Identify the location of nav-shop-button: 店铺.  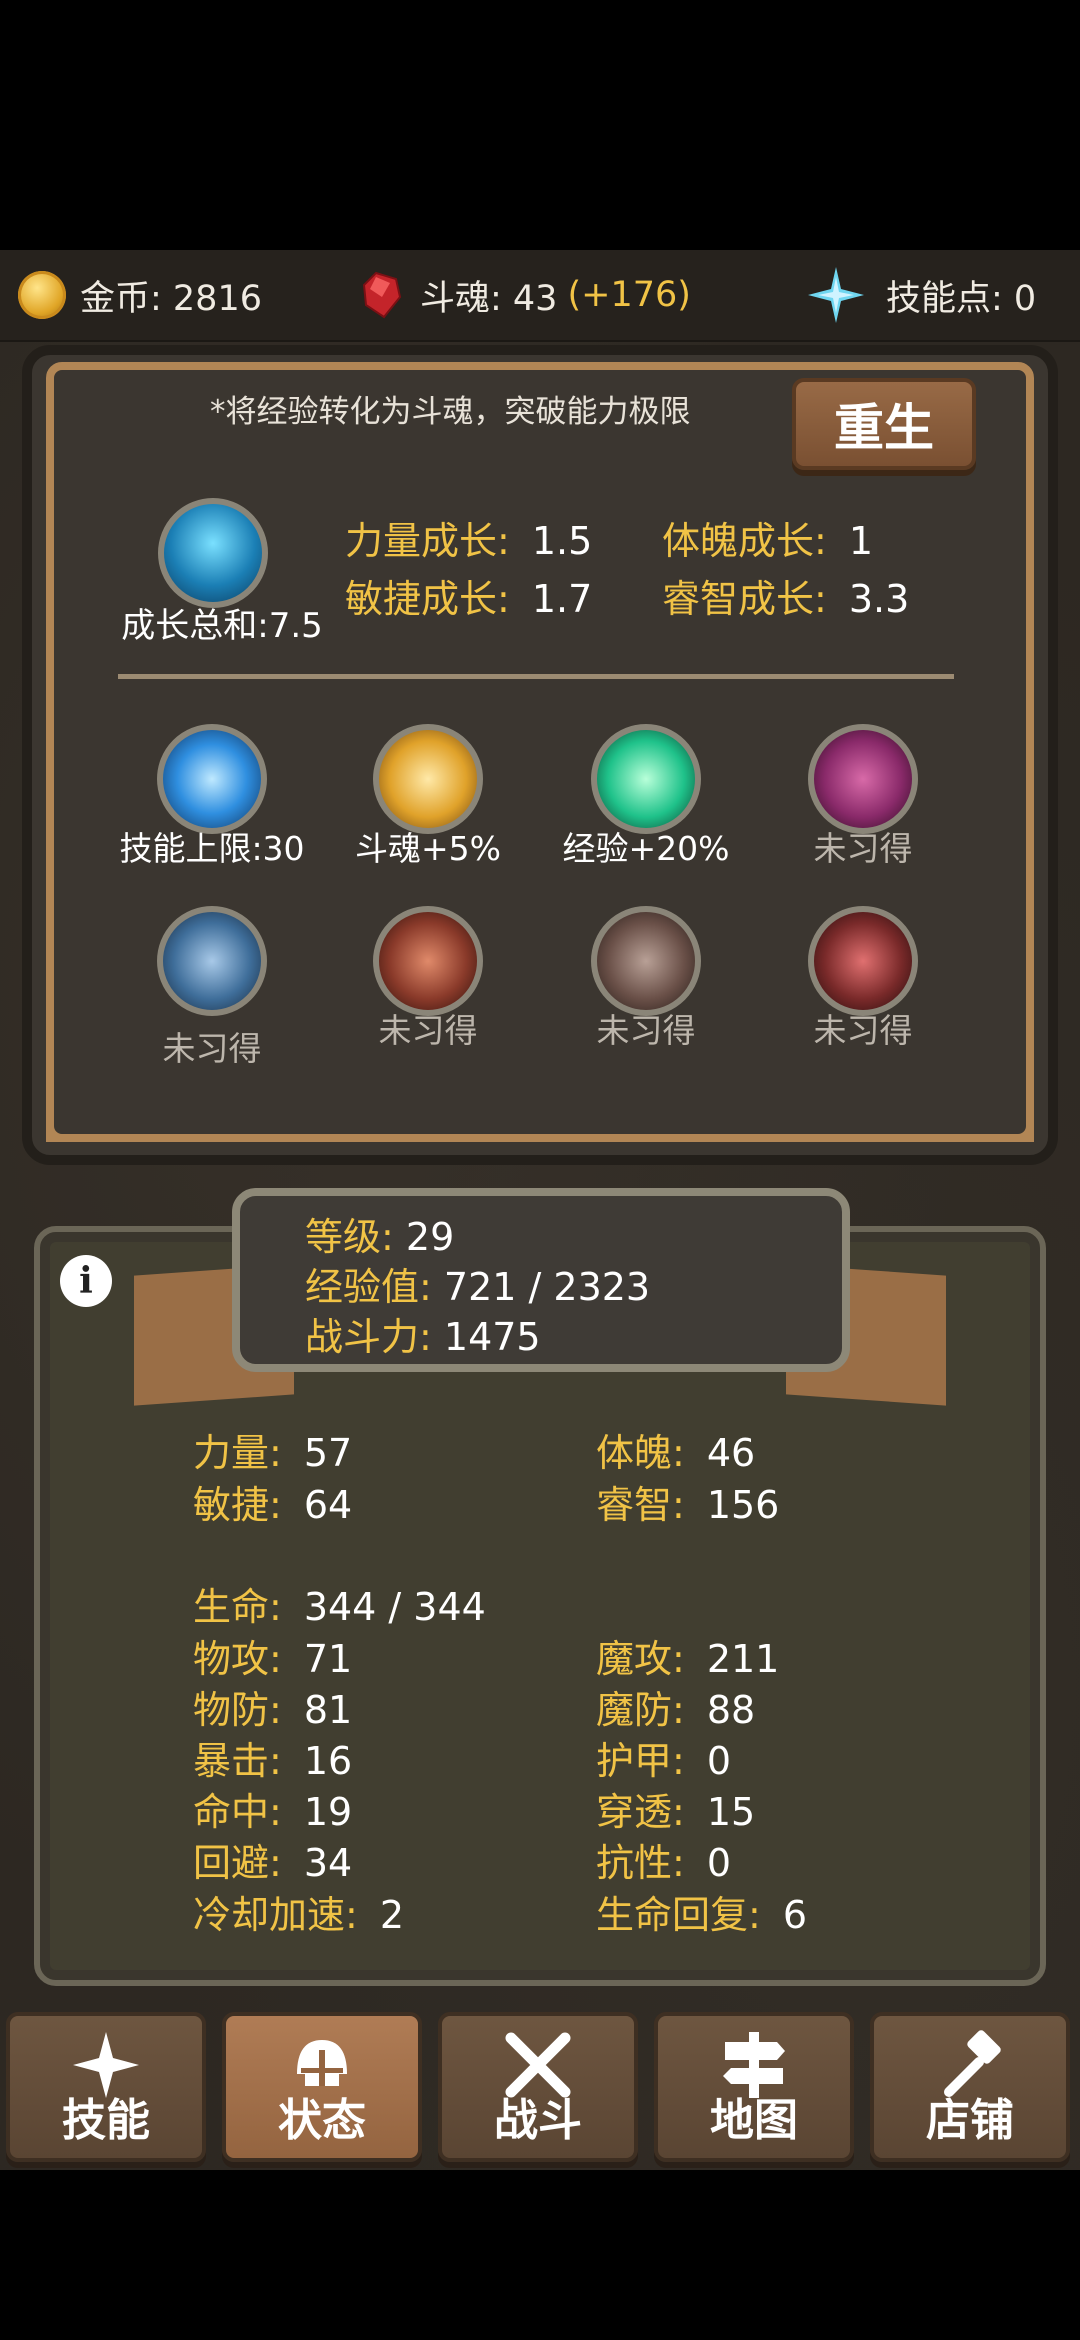
(970, 2087).